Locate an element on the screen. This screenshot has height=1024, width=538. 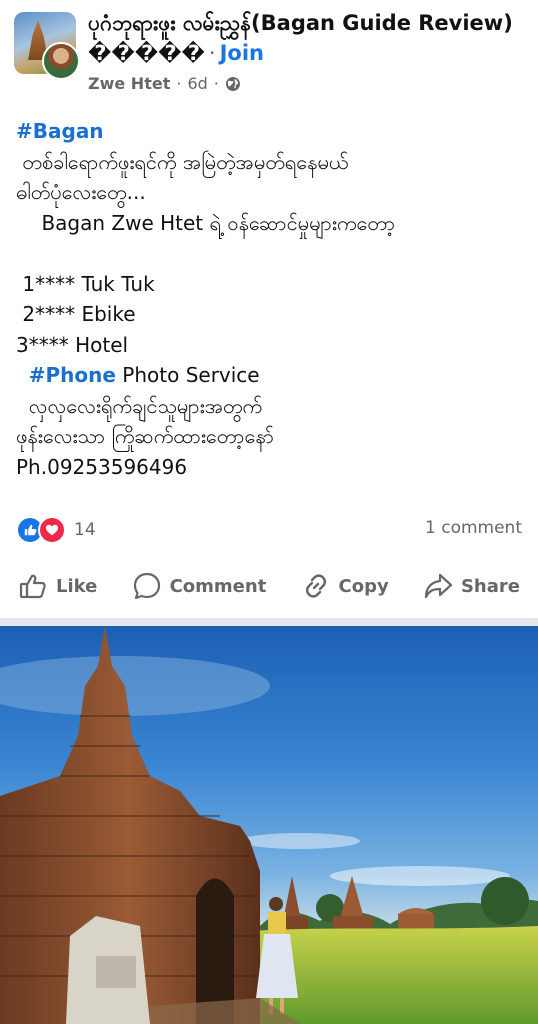
action-bar: Like Comment Copy Share is located at coordinates (269, 586).